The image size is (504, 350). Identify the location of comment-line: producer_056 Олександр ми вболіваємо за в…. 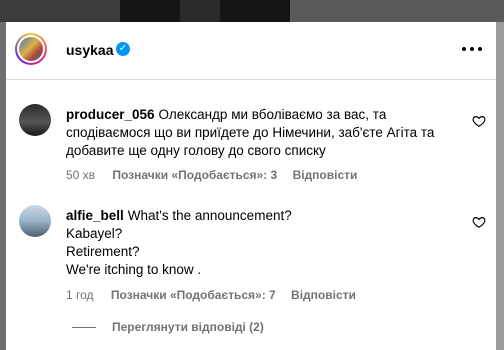
(266, 115).